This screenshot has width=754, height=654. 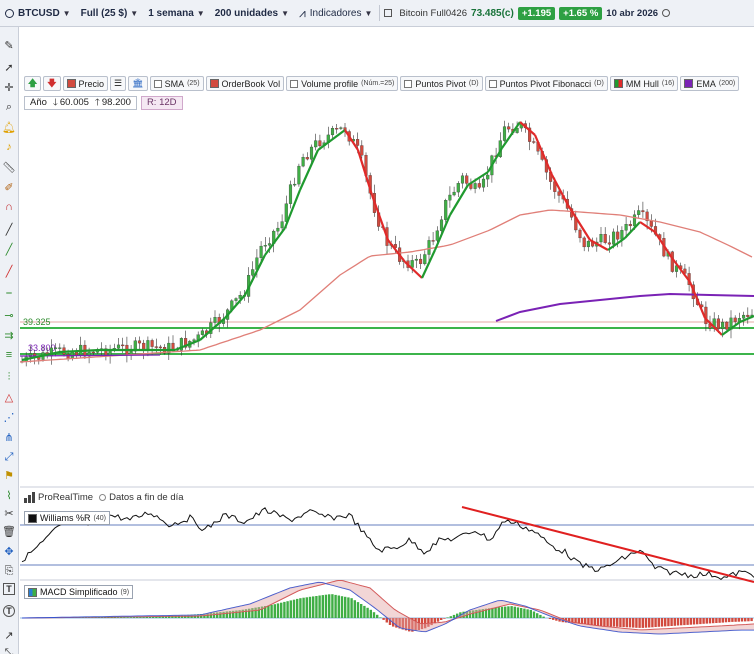 I want to click on macd-title: MACD Simplificado, so click(x=79, y=592).